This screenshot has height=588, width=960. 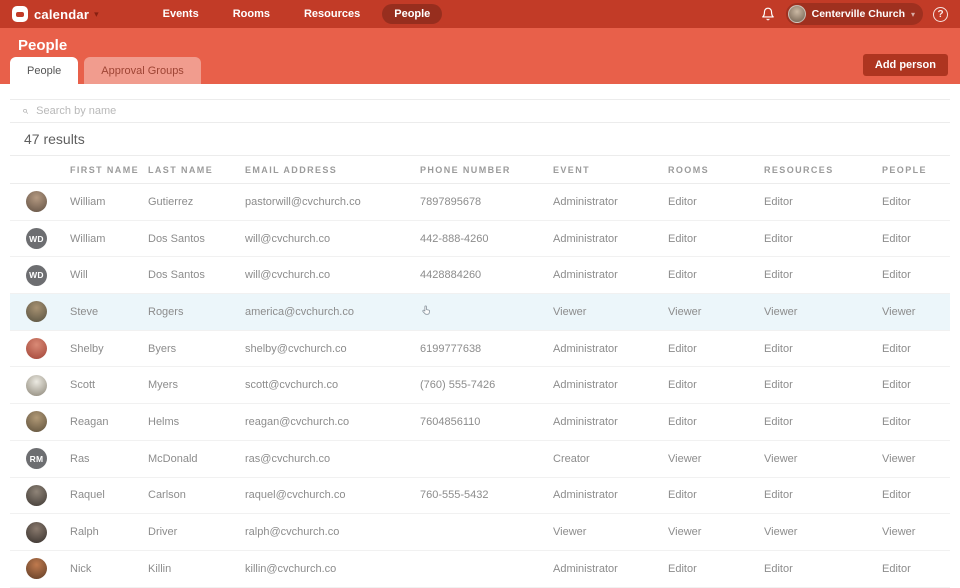 I want to click on email-cell: ralph@cvchurch.co, so click(x=292, y=532).